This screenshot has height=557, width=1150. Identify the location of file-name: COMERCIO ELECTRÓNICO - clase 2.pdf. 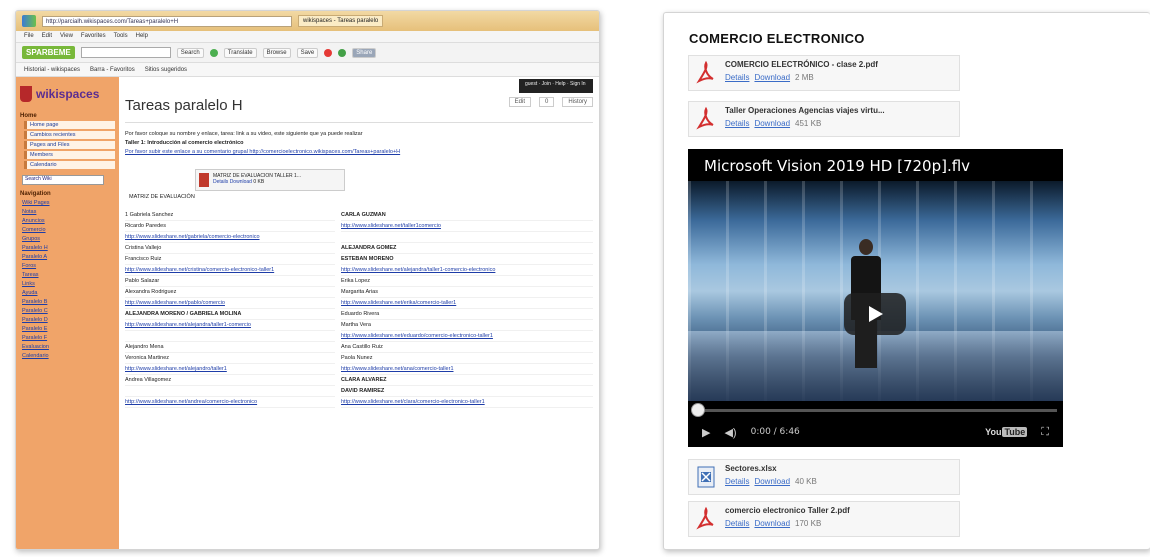
(801, 64).